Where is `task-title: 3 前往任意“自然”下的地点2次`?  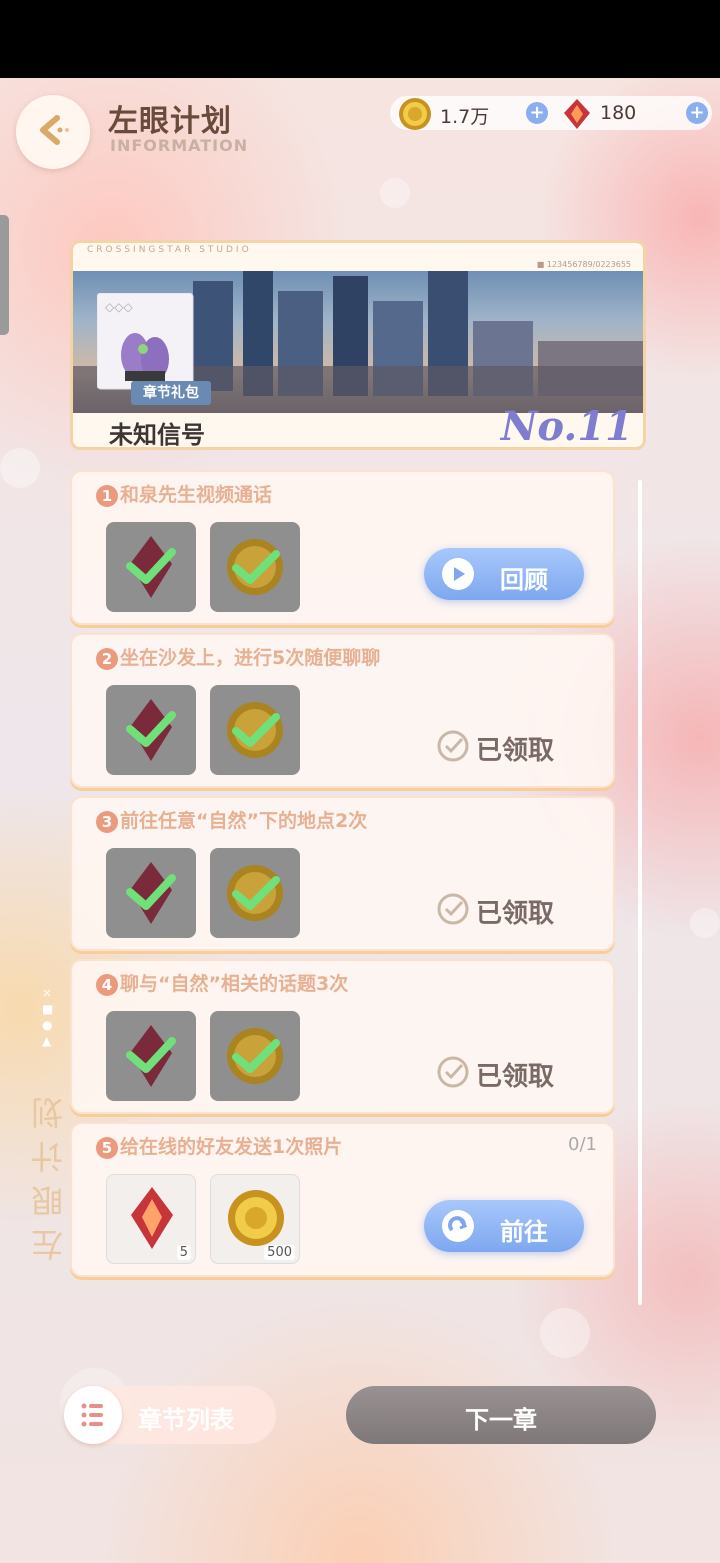
task-title: 3 前往任意“自然”下的地点2次 is located at coordinates (231, 819).